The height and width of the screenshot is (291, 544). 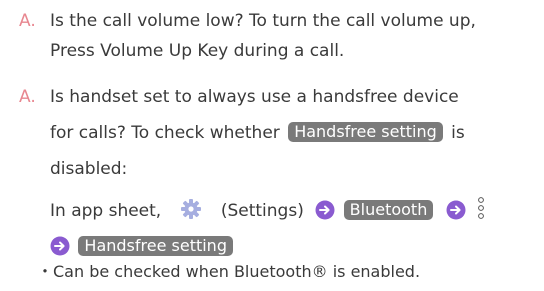 I want to click on bluetooth-tag: Bluetooth, so click(x=388, y=210).